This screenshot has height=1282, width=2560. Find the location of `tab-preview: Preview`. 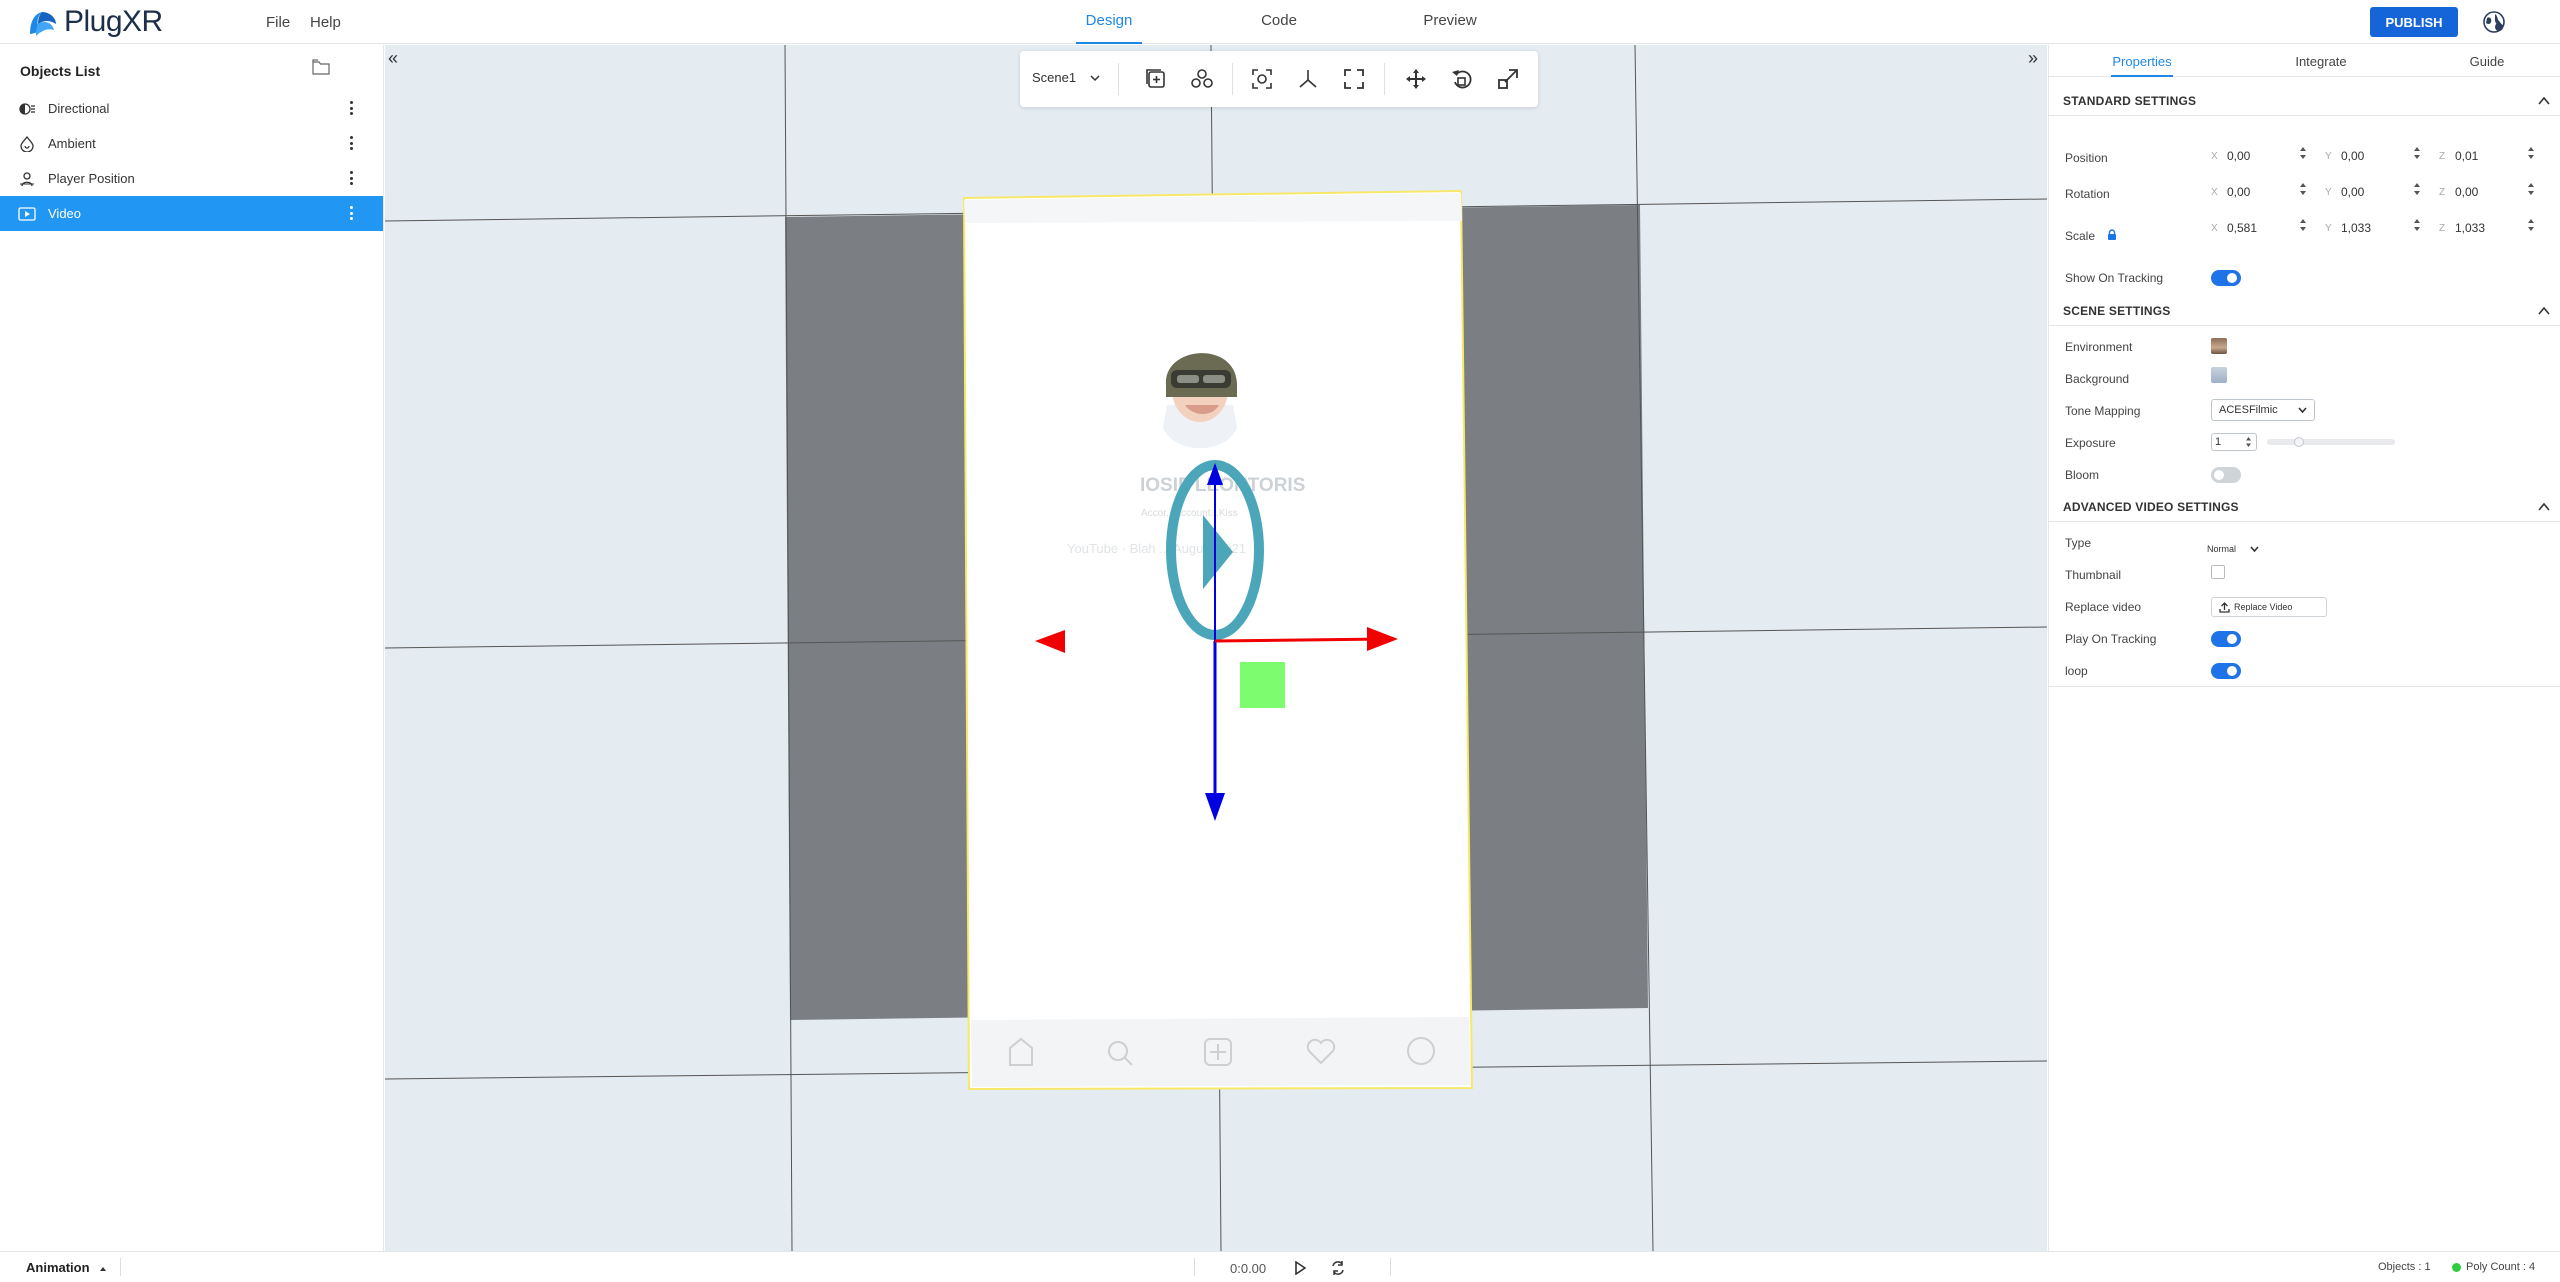

tab-preview: Preview is located at coordinates (1450, 28).